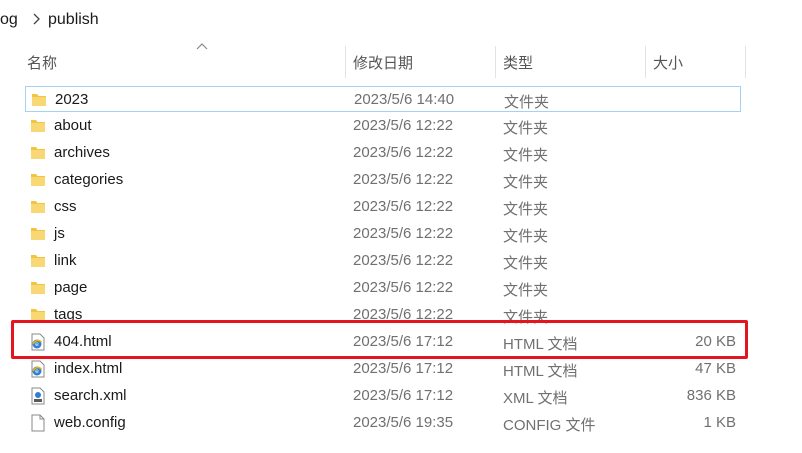  Describe the element at coordinates (383, 63) in the screenshot. I see `column-header-date-label: 修改日期` at that location.